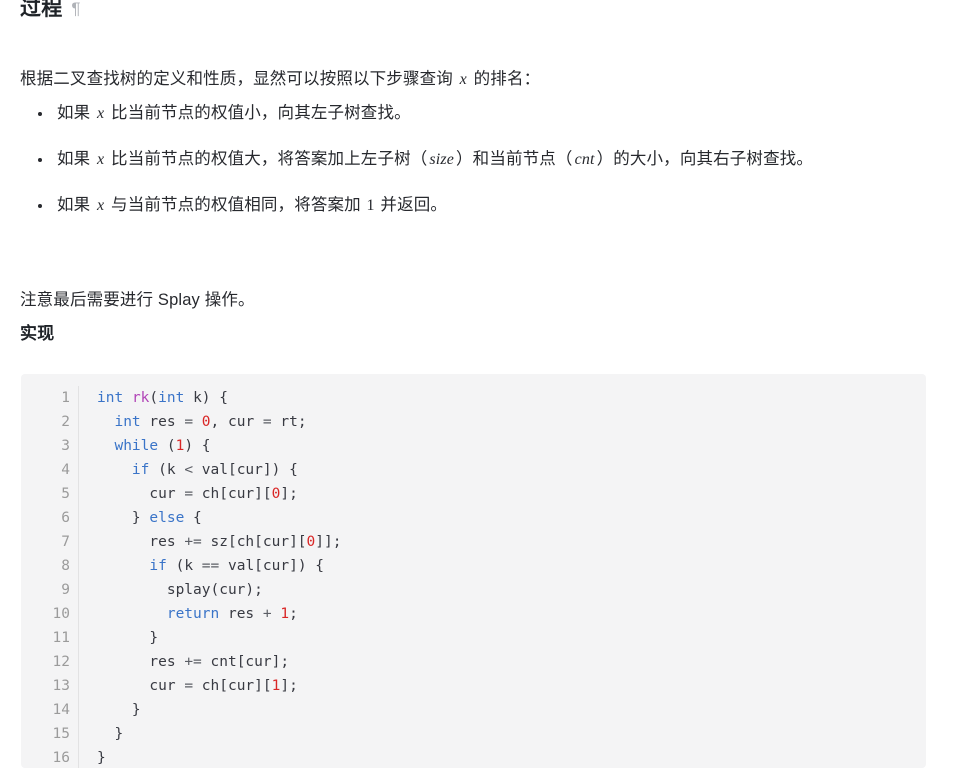  What do you see at coordinates (197, 446) in the screenshot?
I see `code-token: ) {` at bounding box center [197, 446].